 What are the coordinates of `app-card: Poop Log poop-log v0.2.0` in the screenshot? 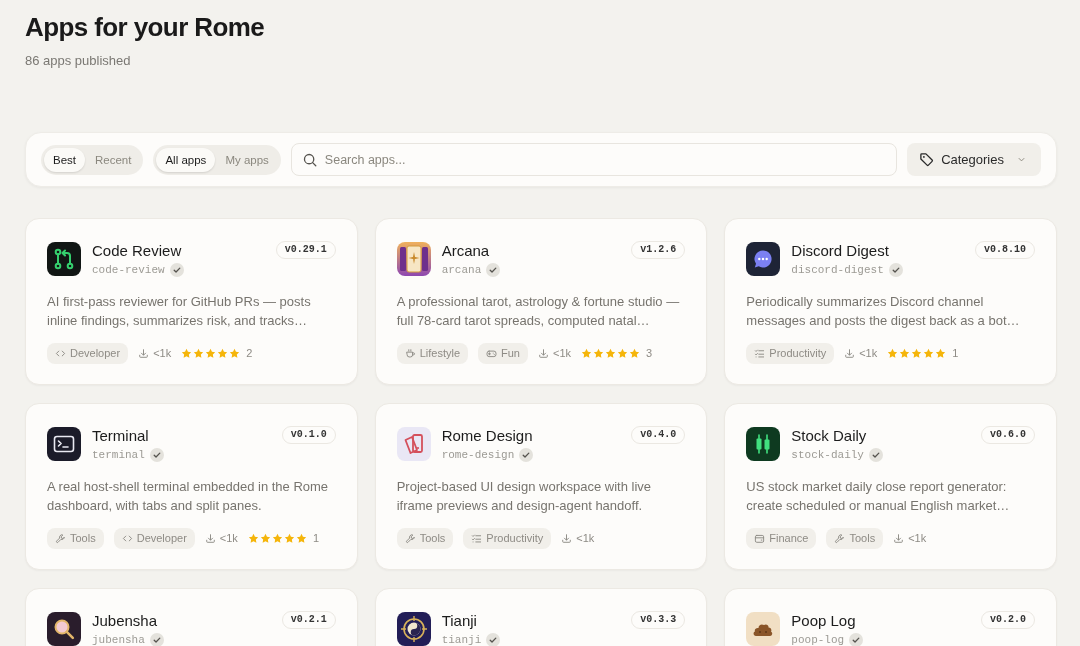 It's located at (890, 617).